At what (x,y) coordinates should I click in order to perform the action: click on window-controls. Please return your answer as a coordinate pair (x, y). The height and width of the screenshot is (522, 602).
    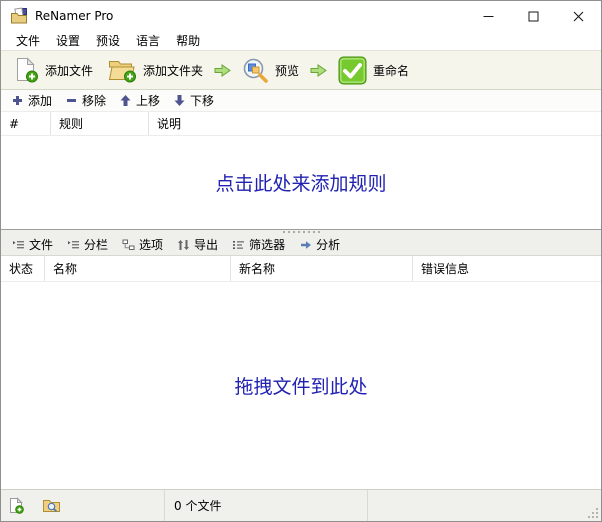
    Looking at the image, I should click on (533, 16).